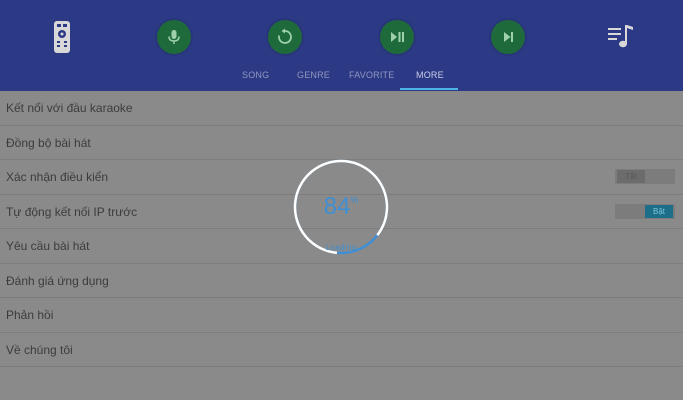 This screenshot has height=400, width=683. I want to click on skip-next-icon, so click(508, 37).